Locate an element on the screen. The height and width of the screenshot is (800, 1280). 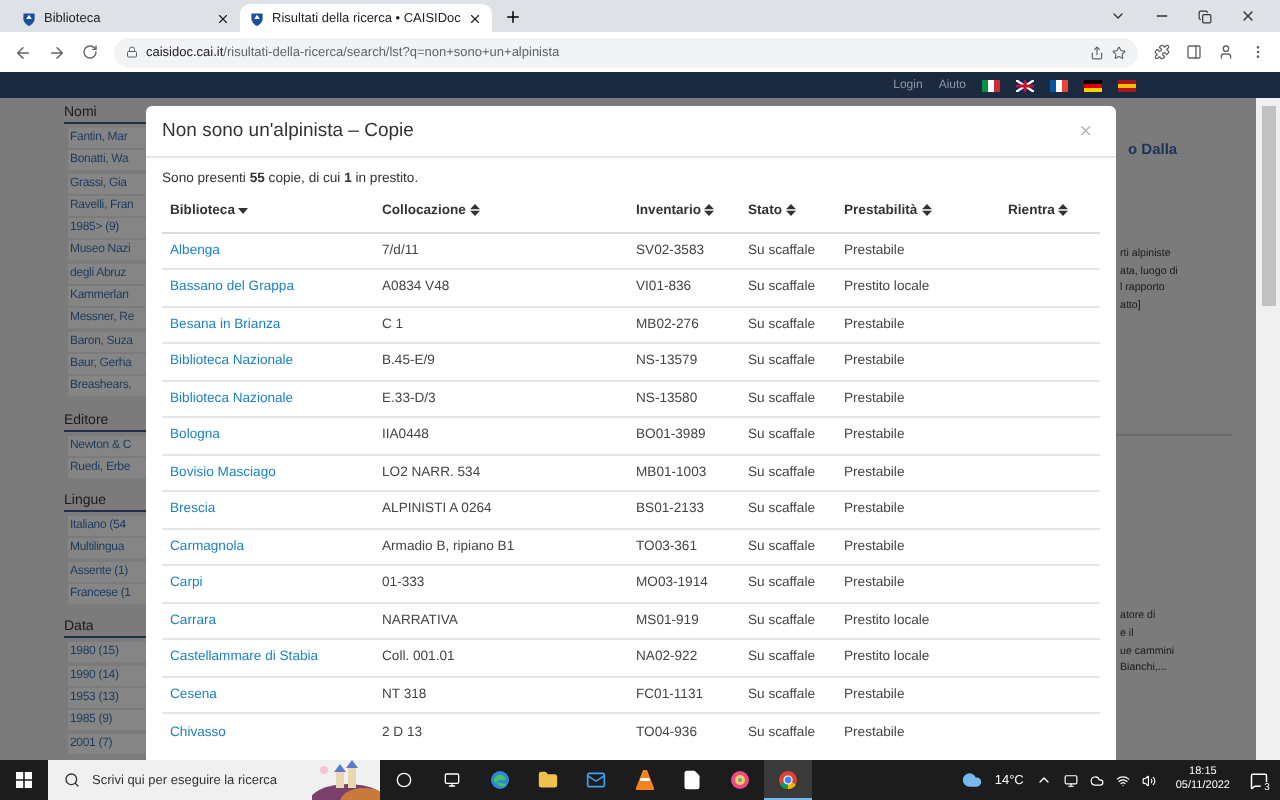
sort-down-icon is located at coordinates (243, 209).